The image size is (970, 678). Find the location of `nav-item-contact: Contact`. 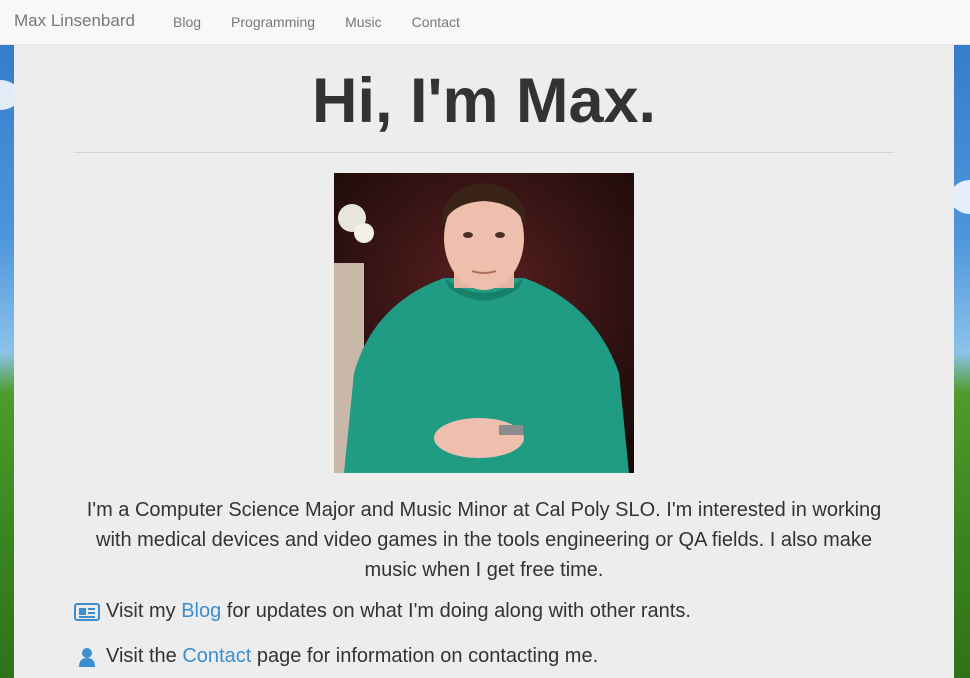

nav-item-contact: Contact is located at coordinates (436, 22).